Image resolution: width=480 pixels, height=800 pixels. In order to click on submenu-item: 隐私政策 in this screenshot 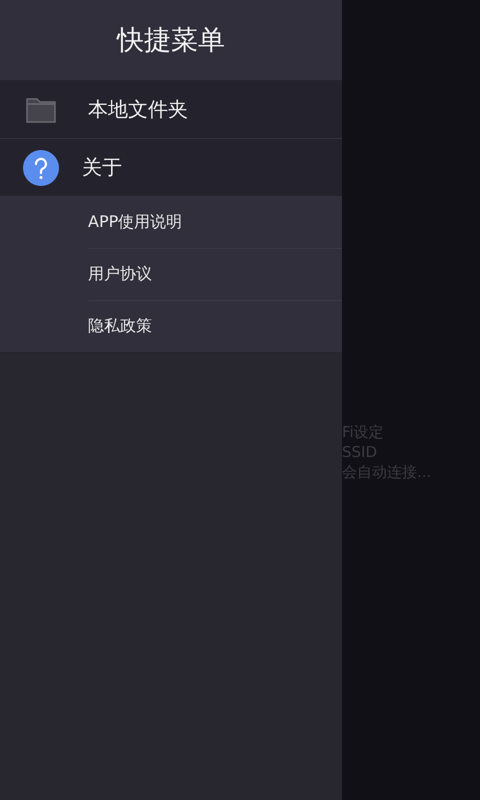, I will do `click(215, 326)`.